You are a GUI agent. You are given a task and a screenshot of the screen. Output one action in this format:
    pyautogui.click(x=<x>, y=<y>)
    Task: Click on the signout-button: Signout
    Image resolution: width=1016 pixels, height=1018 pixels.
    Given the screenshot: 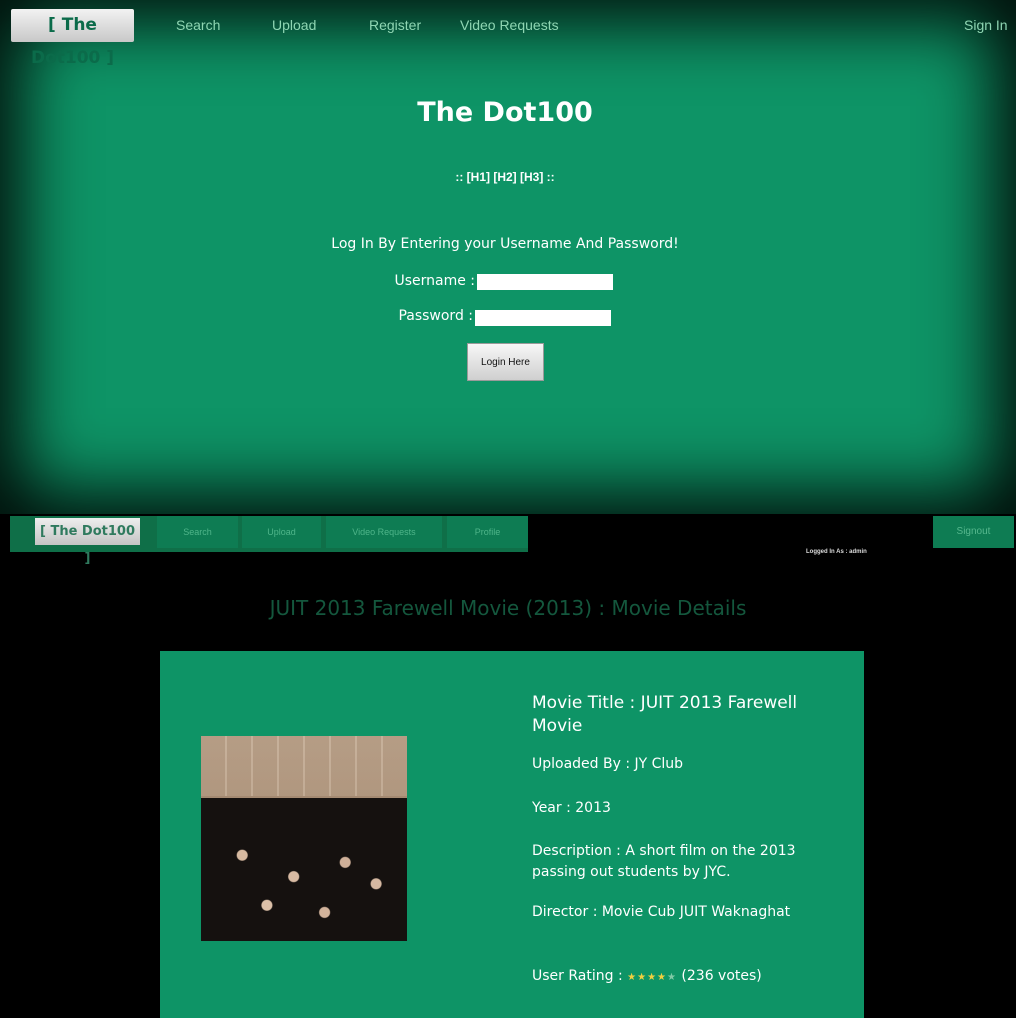 What is the action you would take?
    pyautogui.click(x=973, y=532)
    